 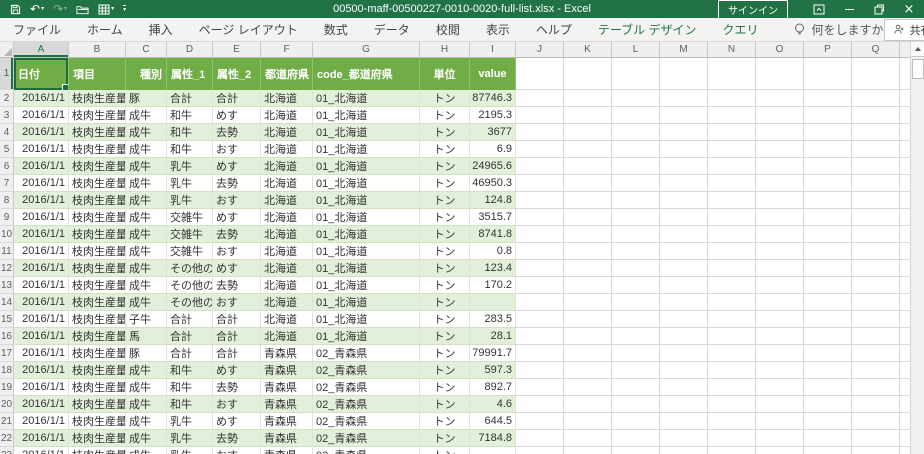 What do you see at coordinates (97, 438) in the screenshot?
I see `cell-B22: 枝肉生産量` at bounding box center [97, 438].